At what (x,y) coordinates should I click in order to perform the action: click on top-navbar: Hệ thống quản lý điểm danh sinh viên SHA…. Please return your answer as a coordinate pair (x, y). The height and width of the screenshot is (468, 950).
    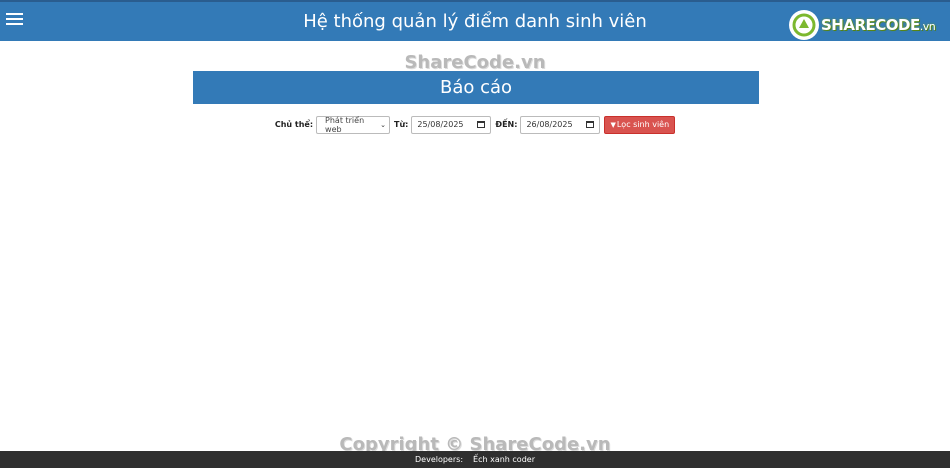
    Looking at the image, I should click on (475, 20).